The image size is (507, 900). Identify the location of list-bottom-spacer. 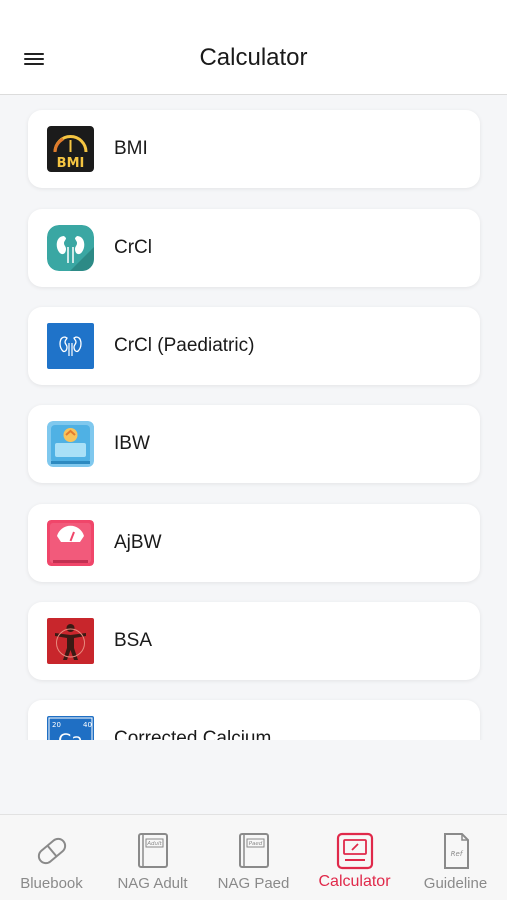
(253, 777).